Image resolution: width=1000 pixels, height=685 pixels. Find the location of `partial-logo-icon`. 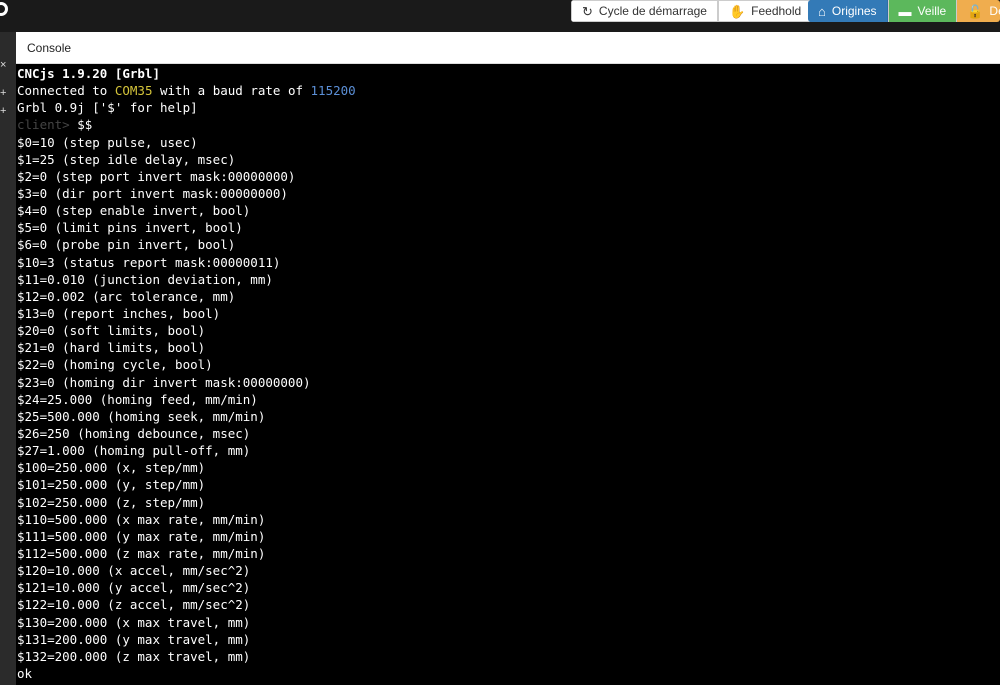

partial-logo-icon is located at coordinates (4, 9).